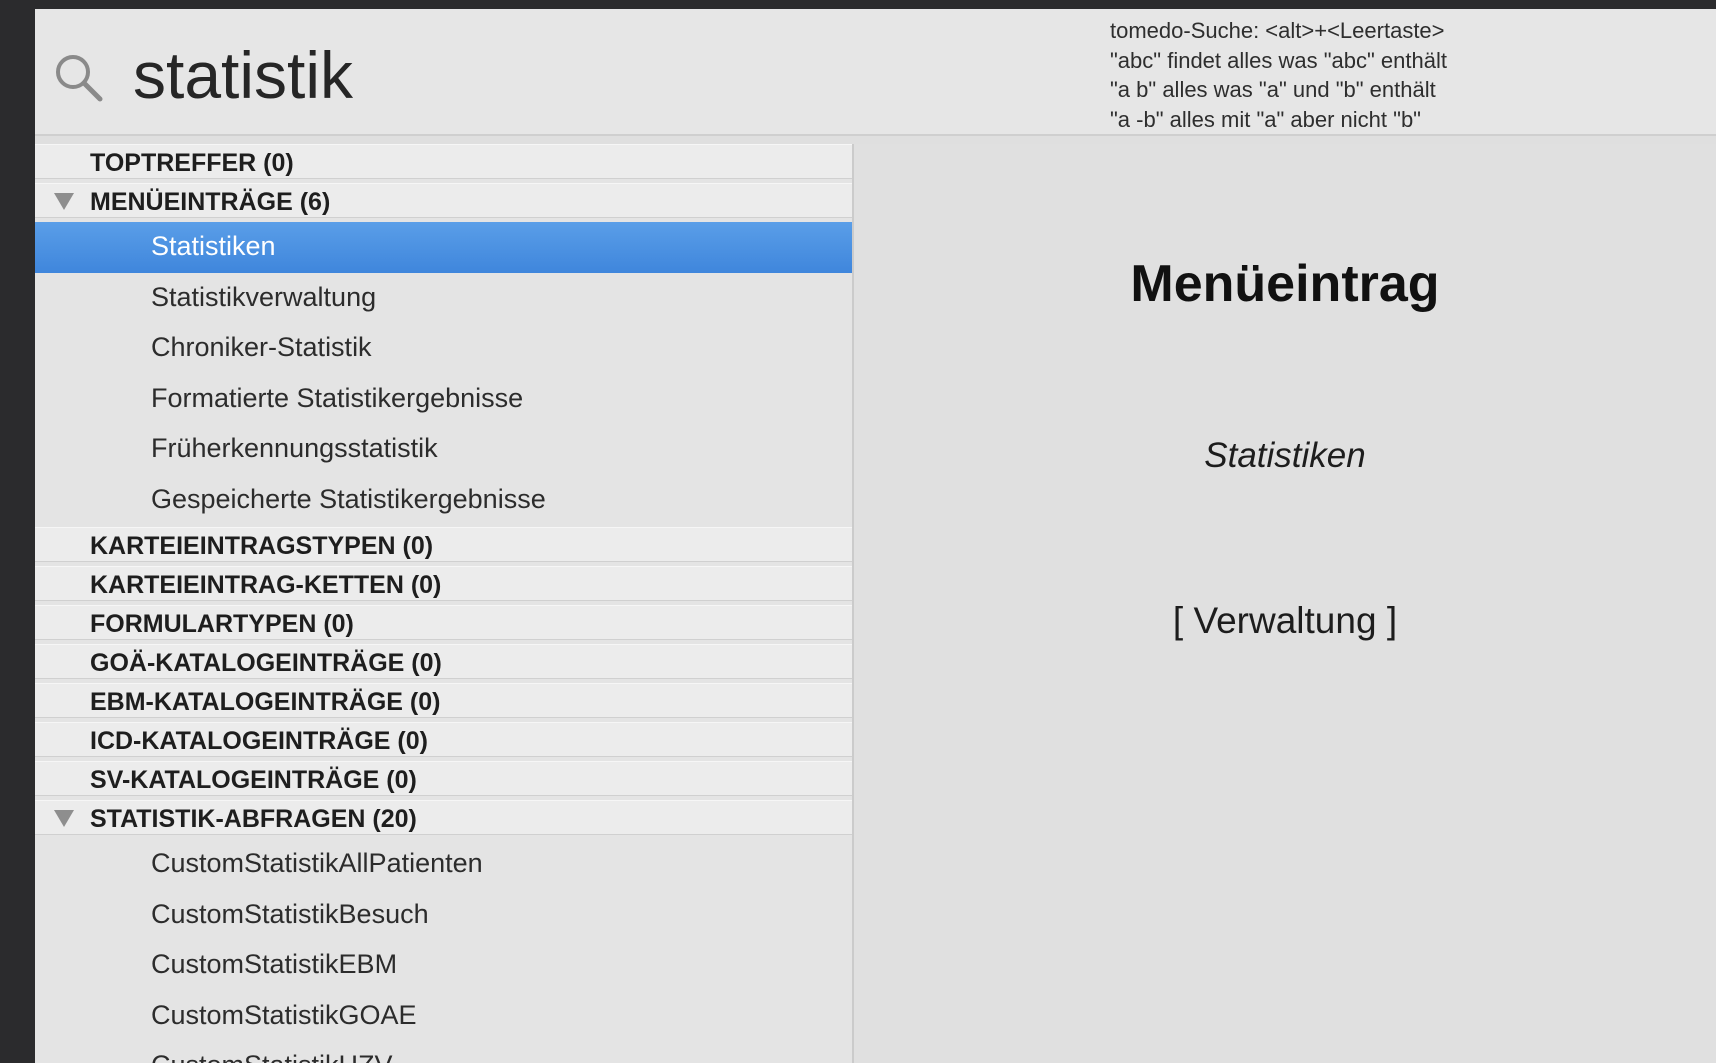  I want to click on group-formulartypen: FORMULARTYPEN (0), so click(443, 622).